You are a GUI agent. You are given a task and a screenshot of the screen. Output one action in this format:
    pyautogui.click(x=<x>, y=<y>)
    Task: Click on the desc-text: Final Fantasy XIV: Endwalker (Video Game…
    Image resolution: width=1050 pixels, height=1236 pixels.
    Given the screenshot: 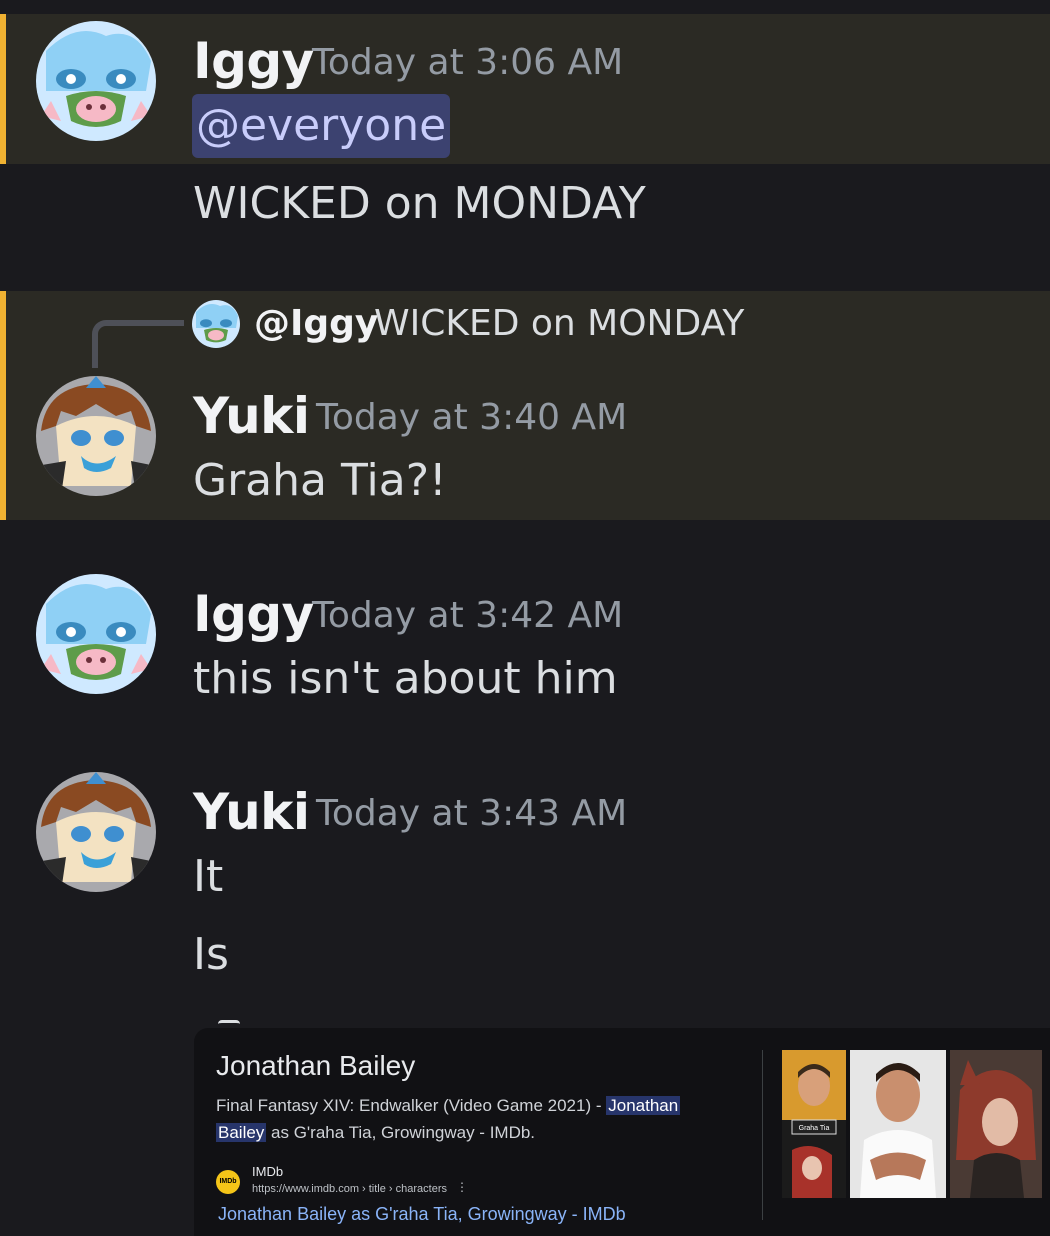 What is the action you would take?
    pyautogui.click(x=411, y=1105)
    